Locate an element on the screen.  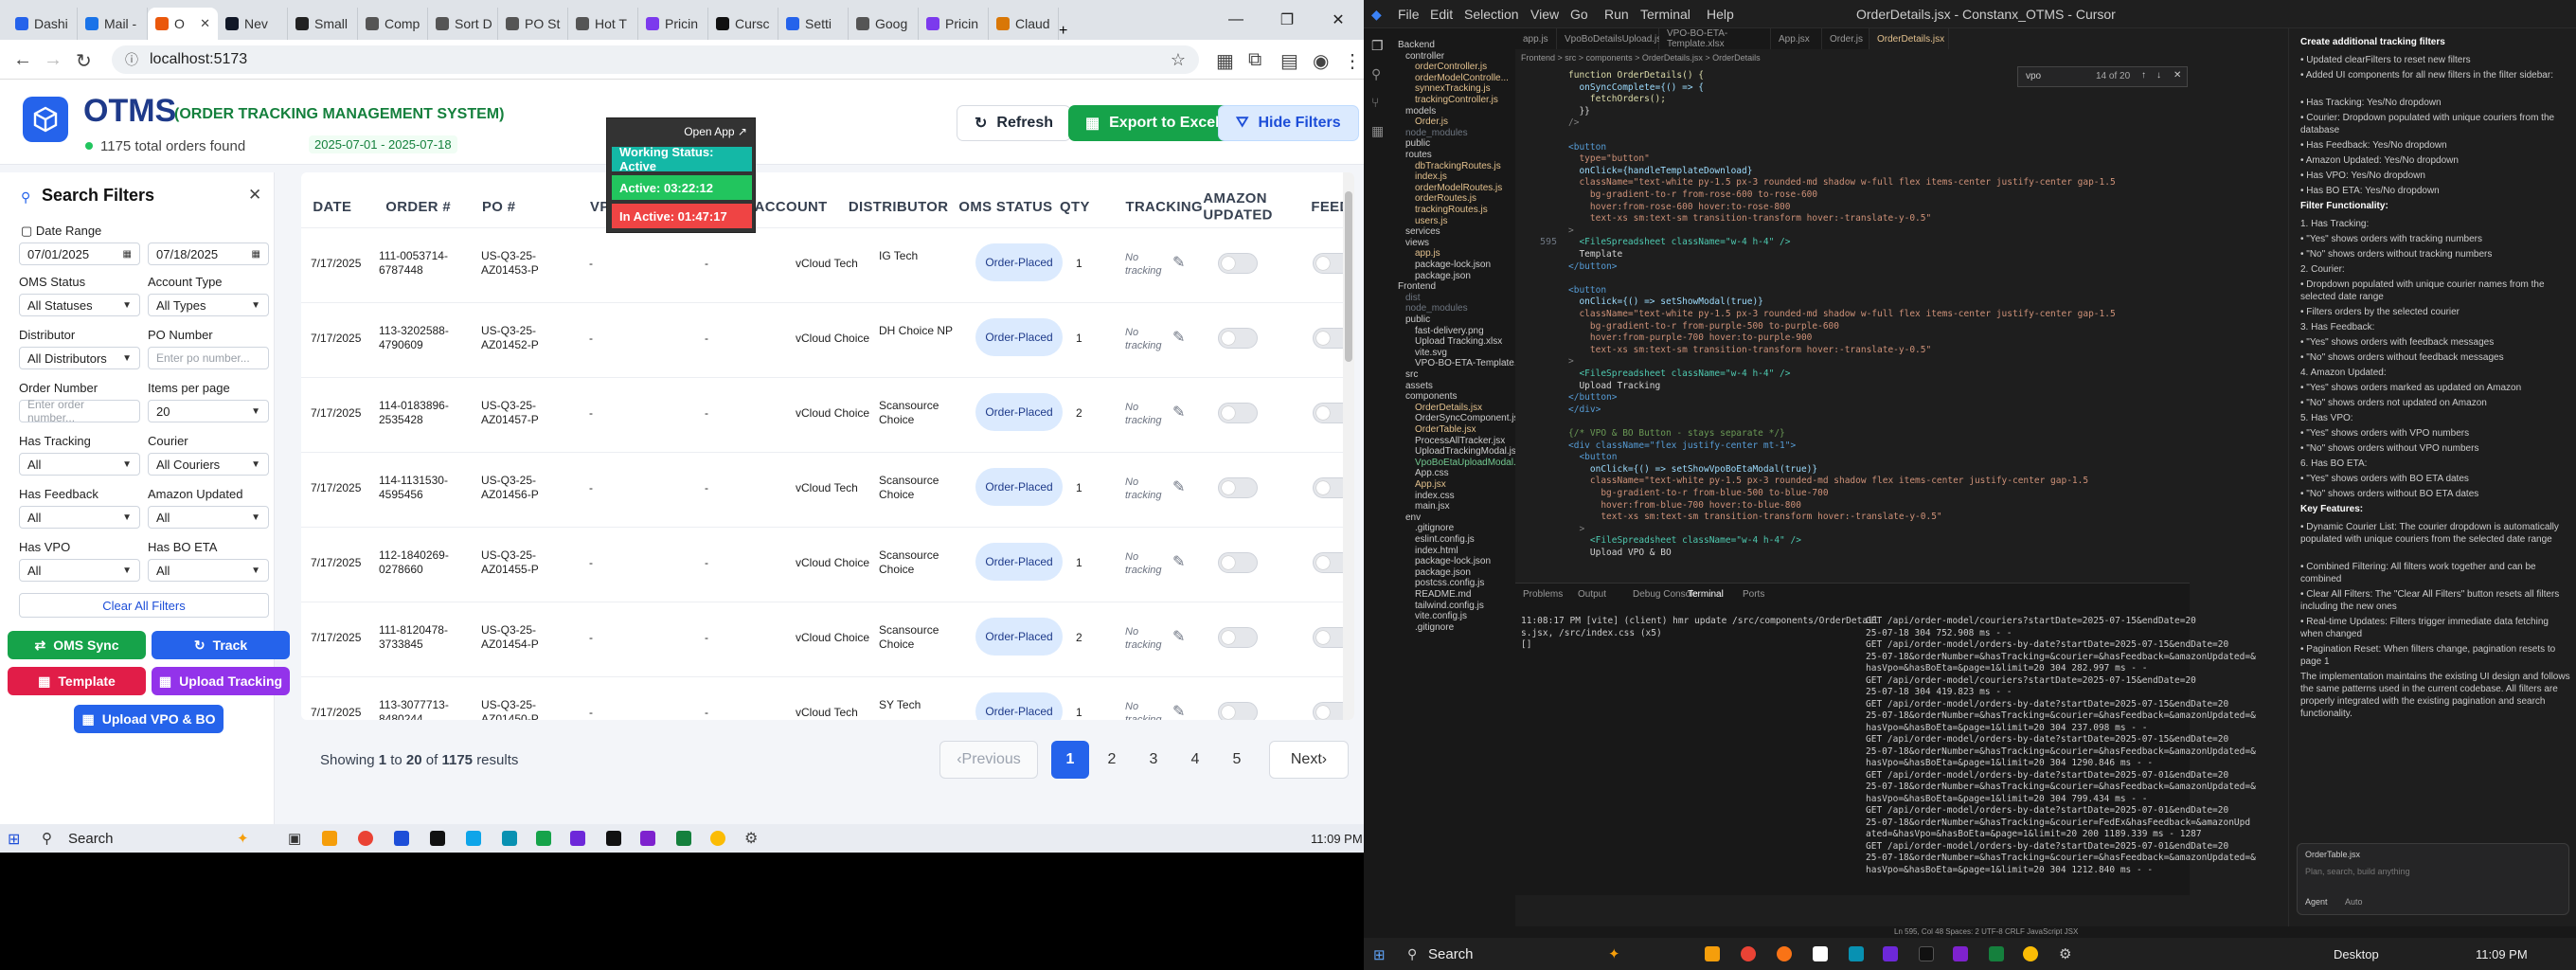
code-line: {/* VPO & BO Button - stays separate */} is located at coordinates (1676, 433).